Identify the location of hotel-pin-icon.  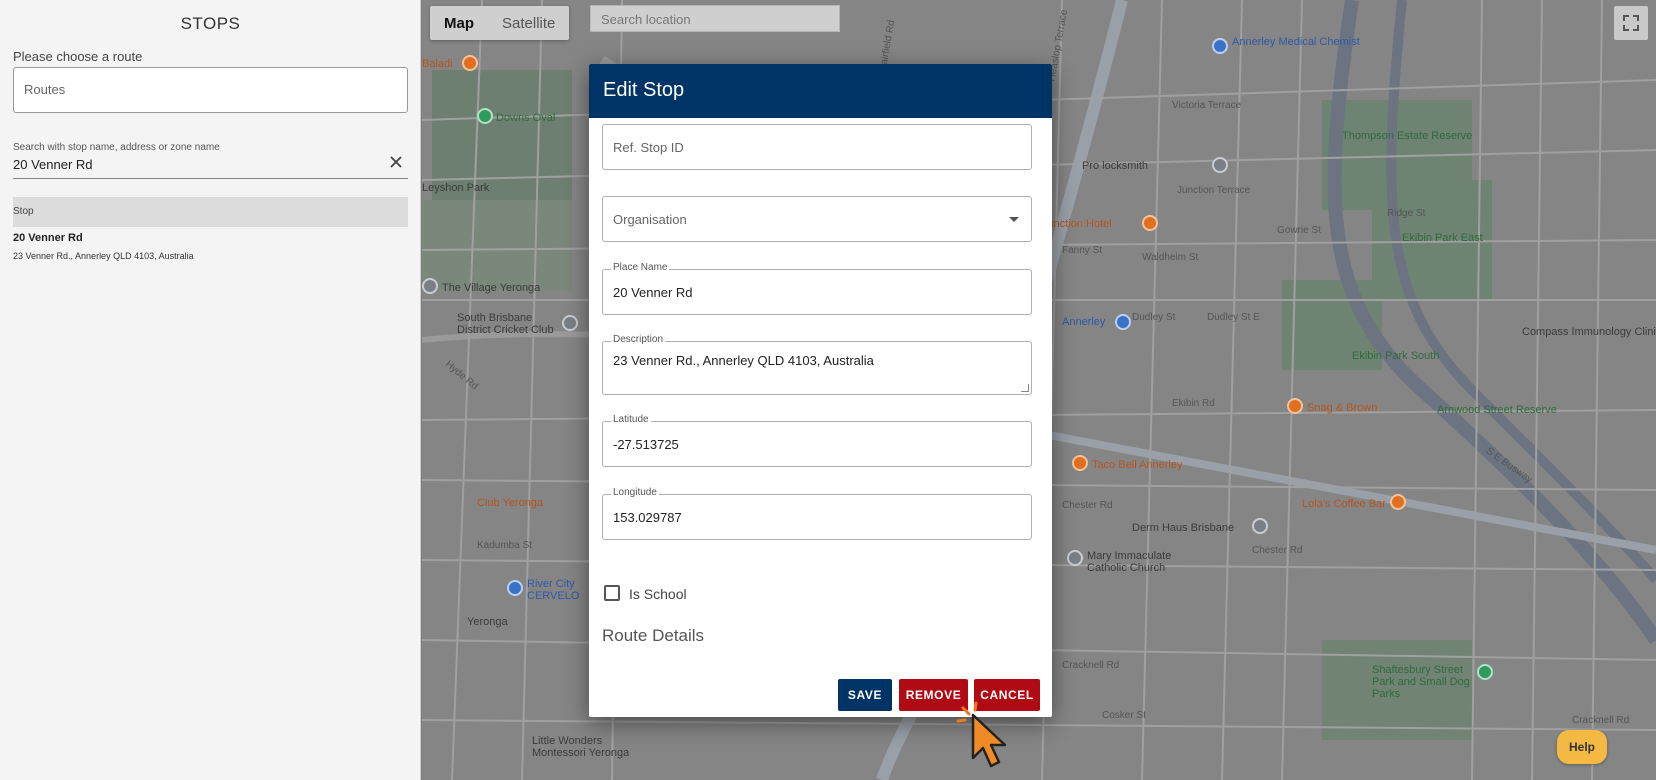
(1150, 223).